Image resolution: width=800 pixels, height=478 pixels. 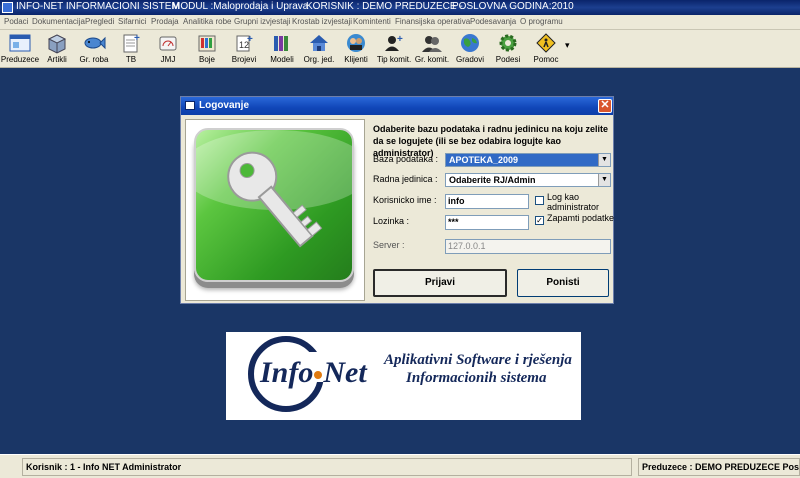 What do you see at coordinates (508, 43) in the screenshot?
I see `gear-icon` at bounding box center [508, 43].